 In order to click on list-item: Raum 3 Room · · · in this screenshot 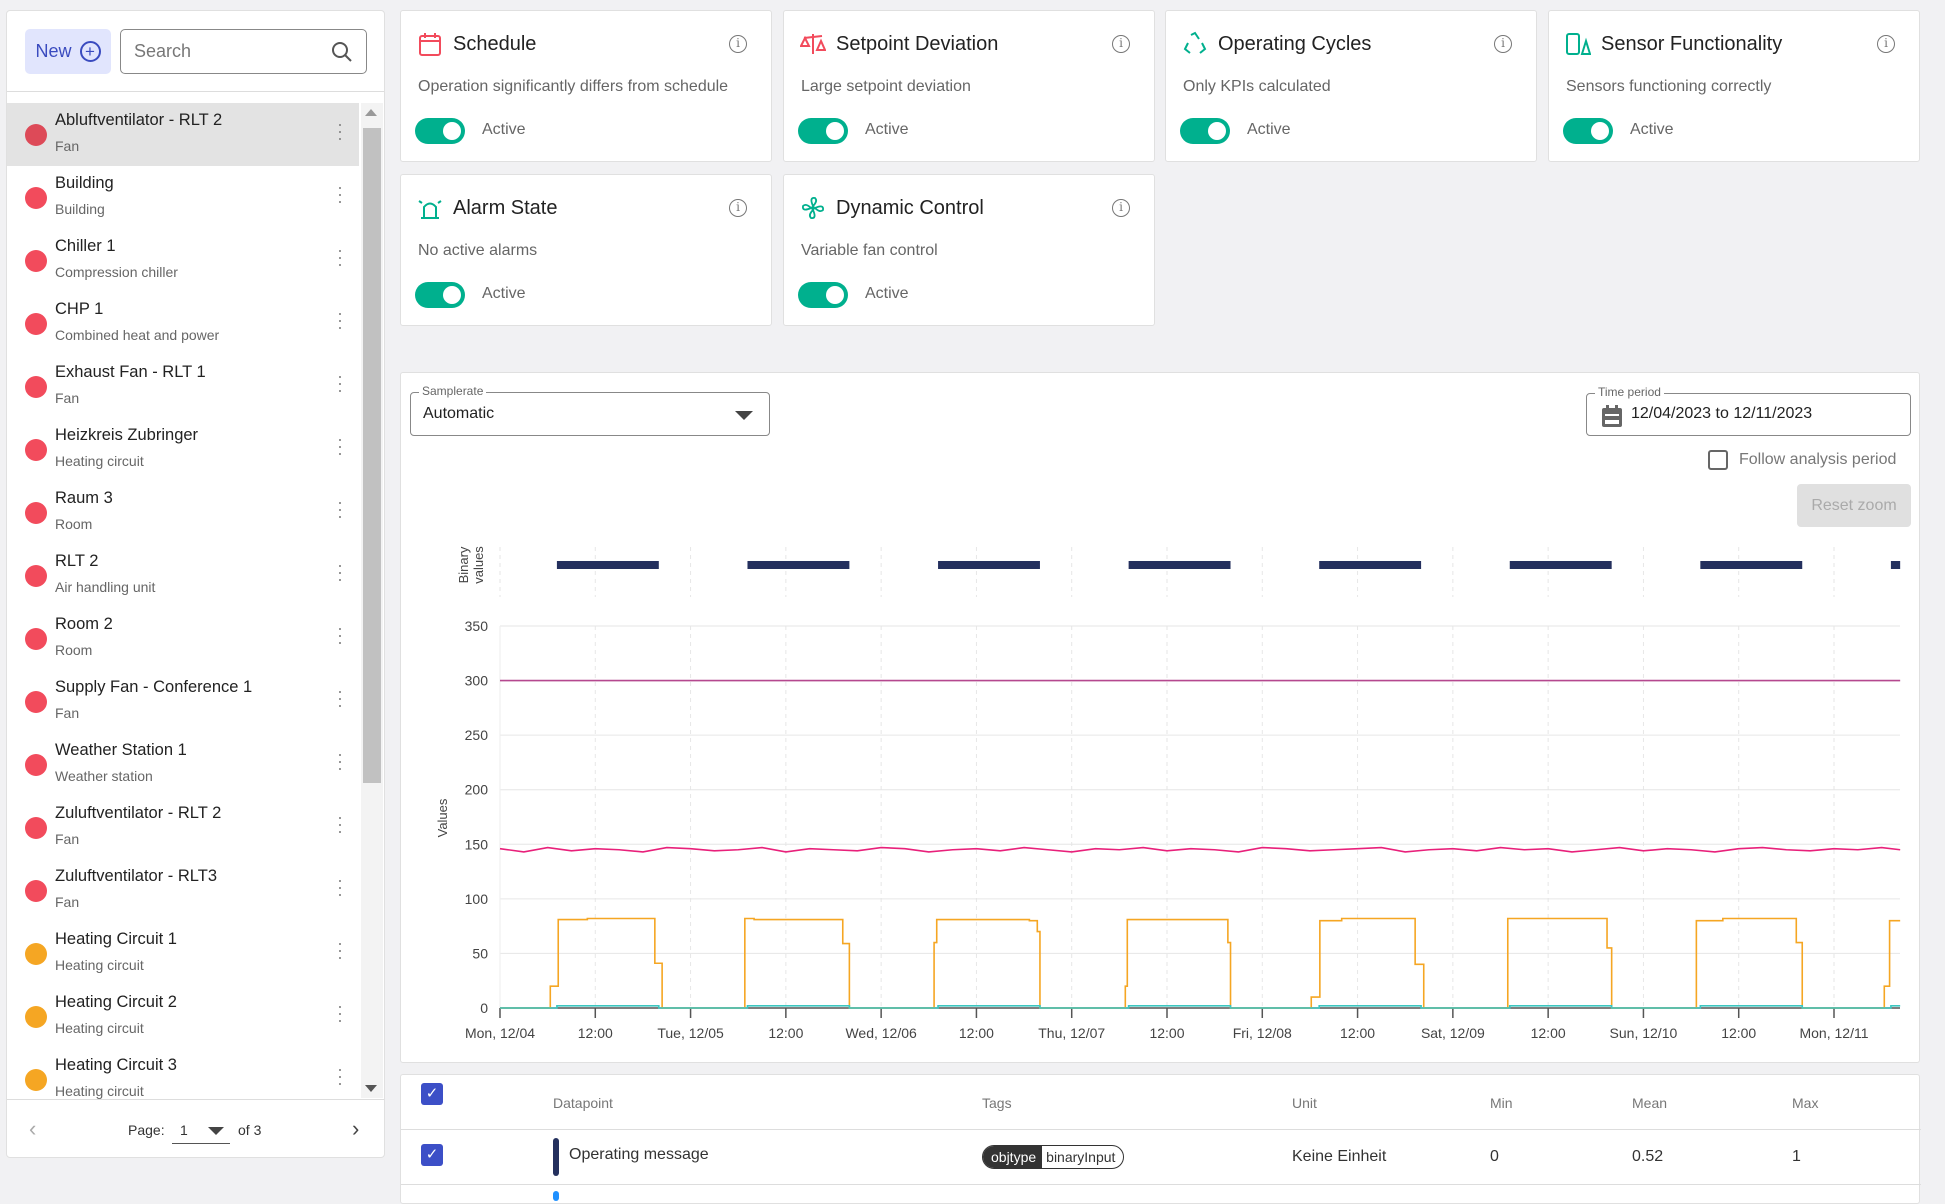, I will do `click(183, 512)`.